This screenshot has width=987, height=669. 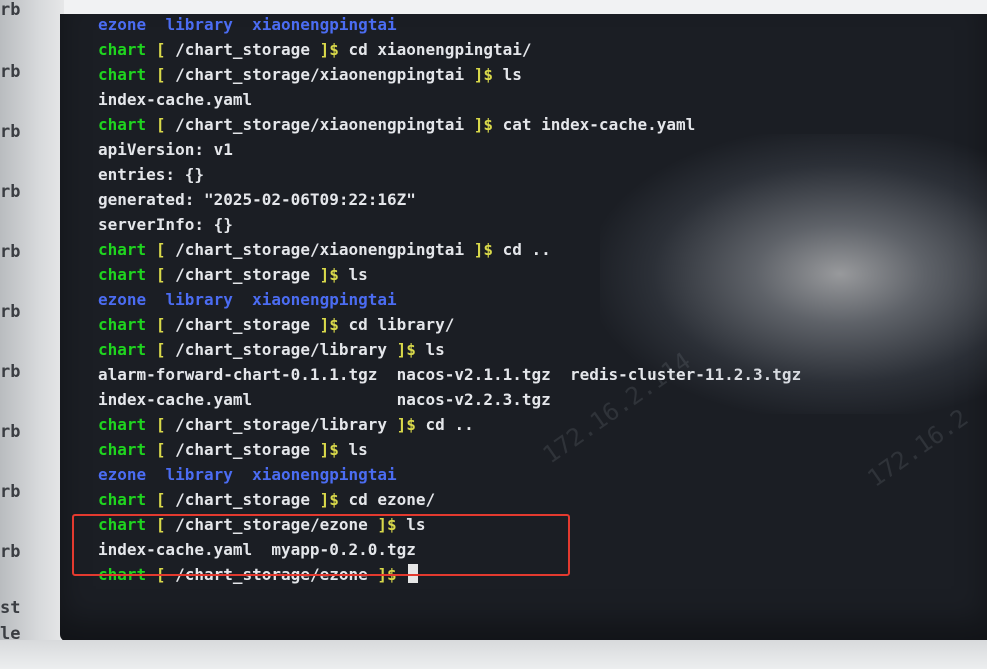 I want to click on terminal-line: chart [ /chart_storage ]$ cd ezone/, so click(x=449, y=499).